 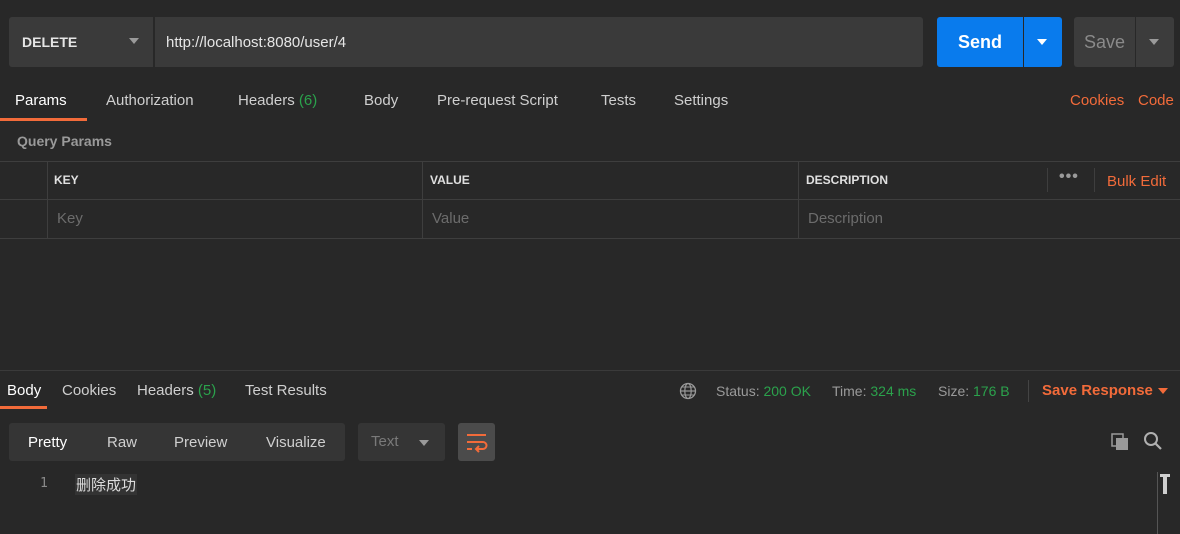 I want to click on wrap-lines-button, so click(x=476, y=442).